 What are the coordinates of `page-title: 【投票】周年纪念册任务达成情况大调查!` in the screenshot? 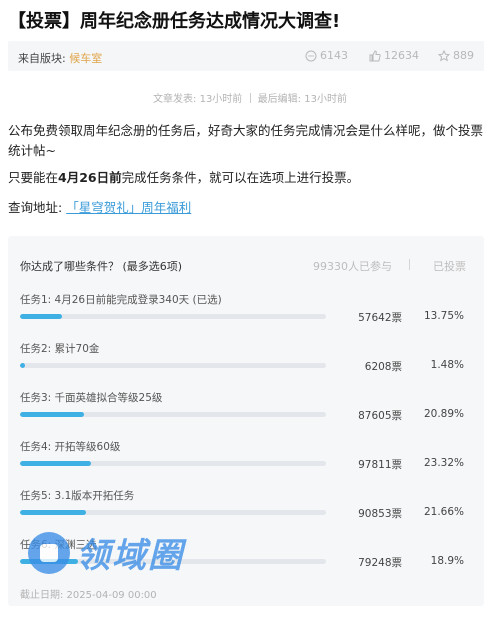 It's located at (174, 21).